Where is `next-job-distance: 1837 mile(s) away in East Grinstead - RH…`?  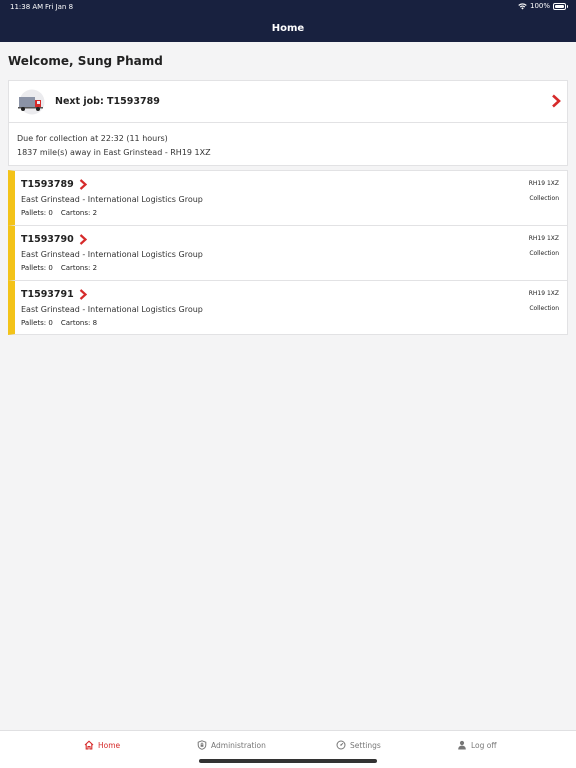
next-job-distance: 1837 mile(s) away in East Grinstead - RH… is located at coordinates (114, 152).